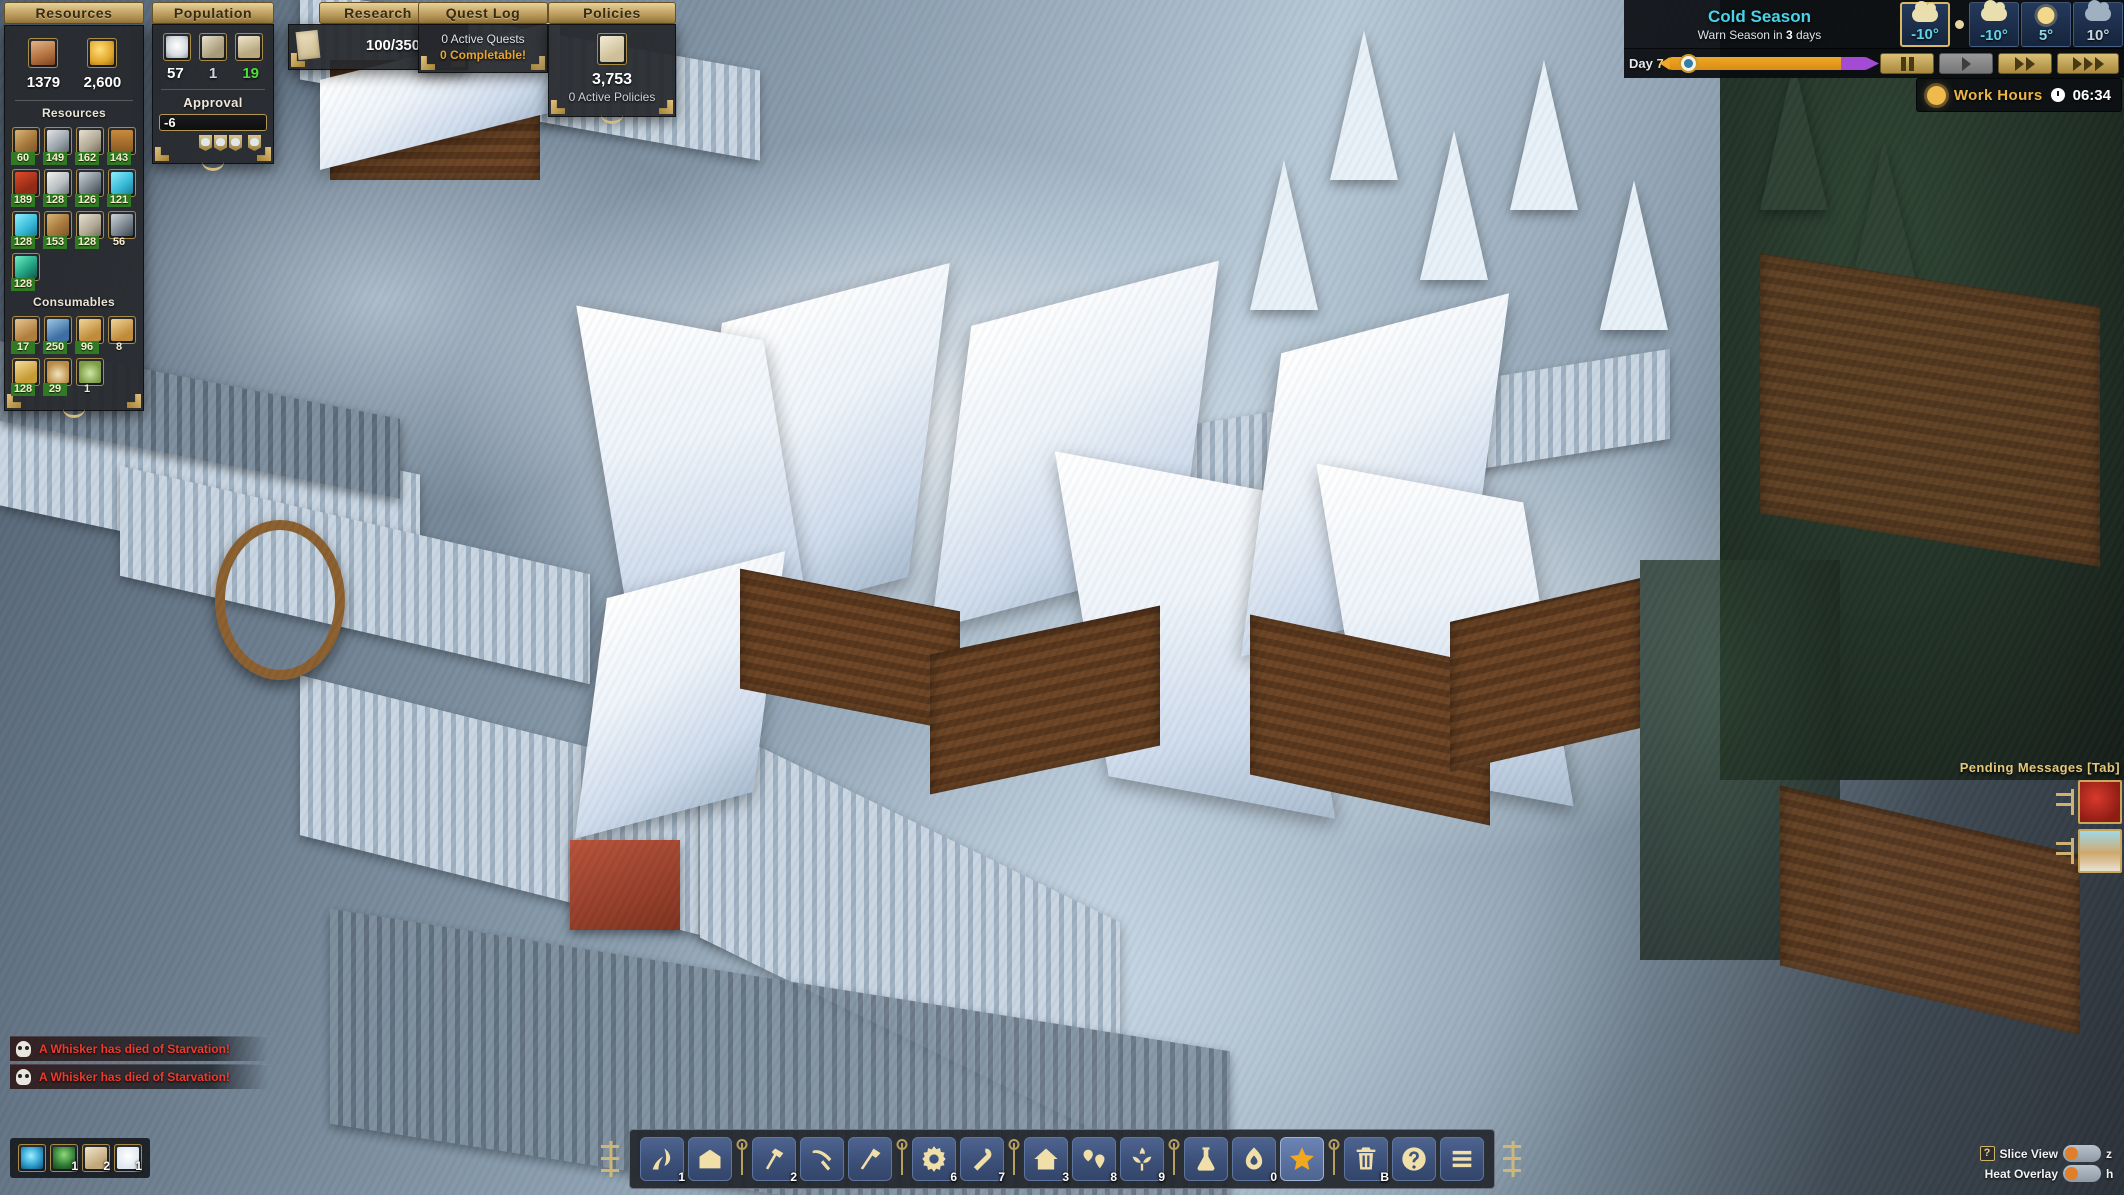  I want to click on ore-icon: 126, so click(89, 188).